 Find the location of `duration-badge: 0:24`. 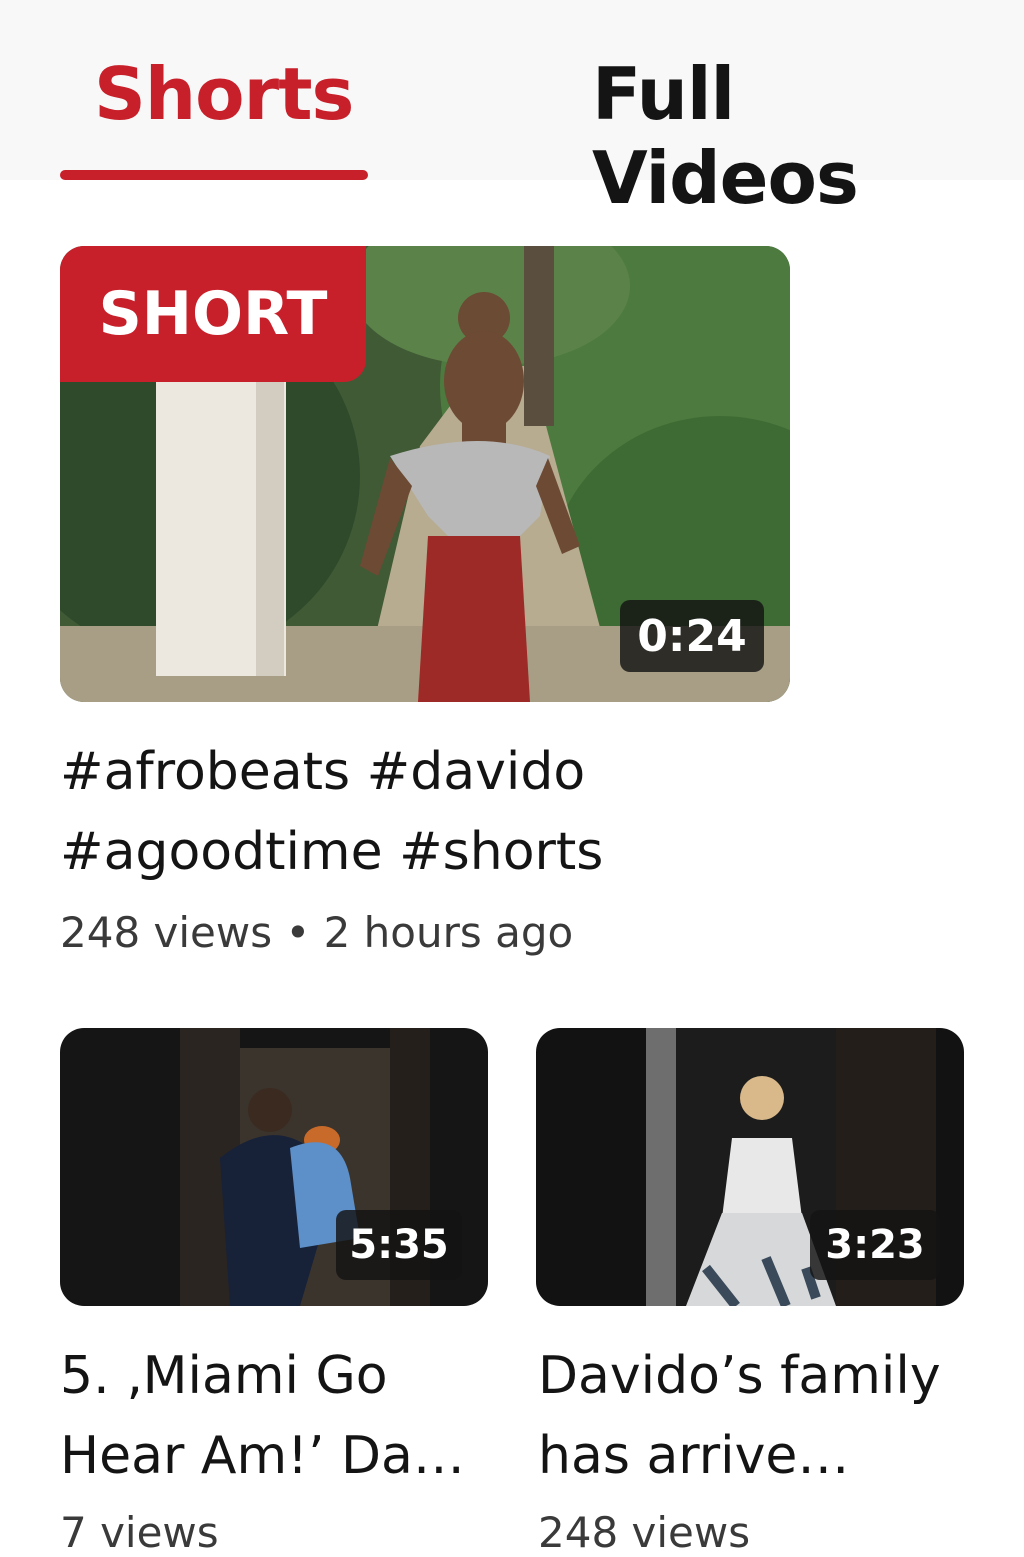

duration-badge: 0:24 is located at coordinates (692, 636).